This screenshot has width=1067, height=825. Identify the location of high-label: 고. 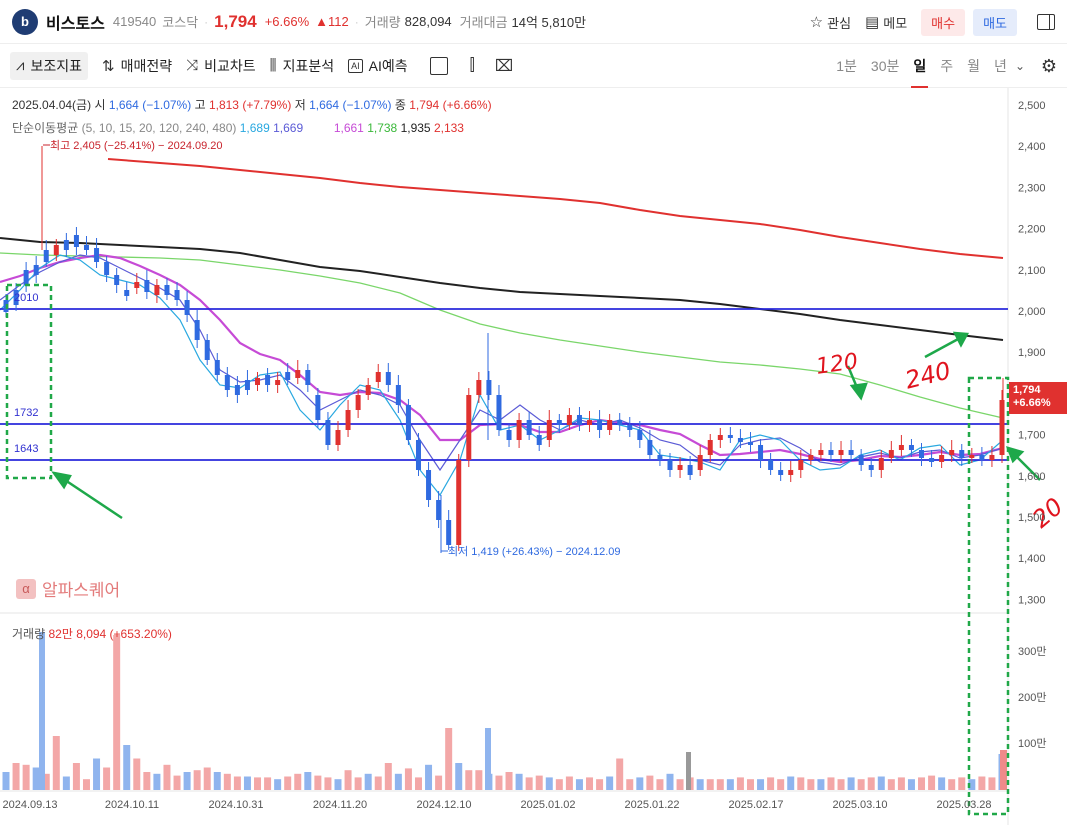
(200, 105).